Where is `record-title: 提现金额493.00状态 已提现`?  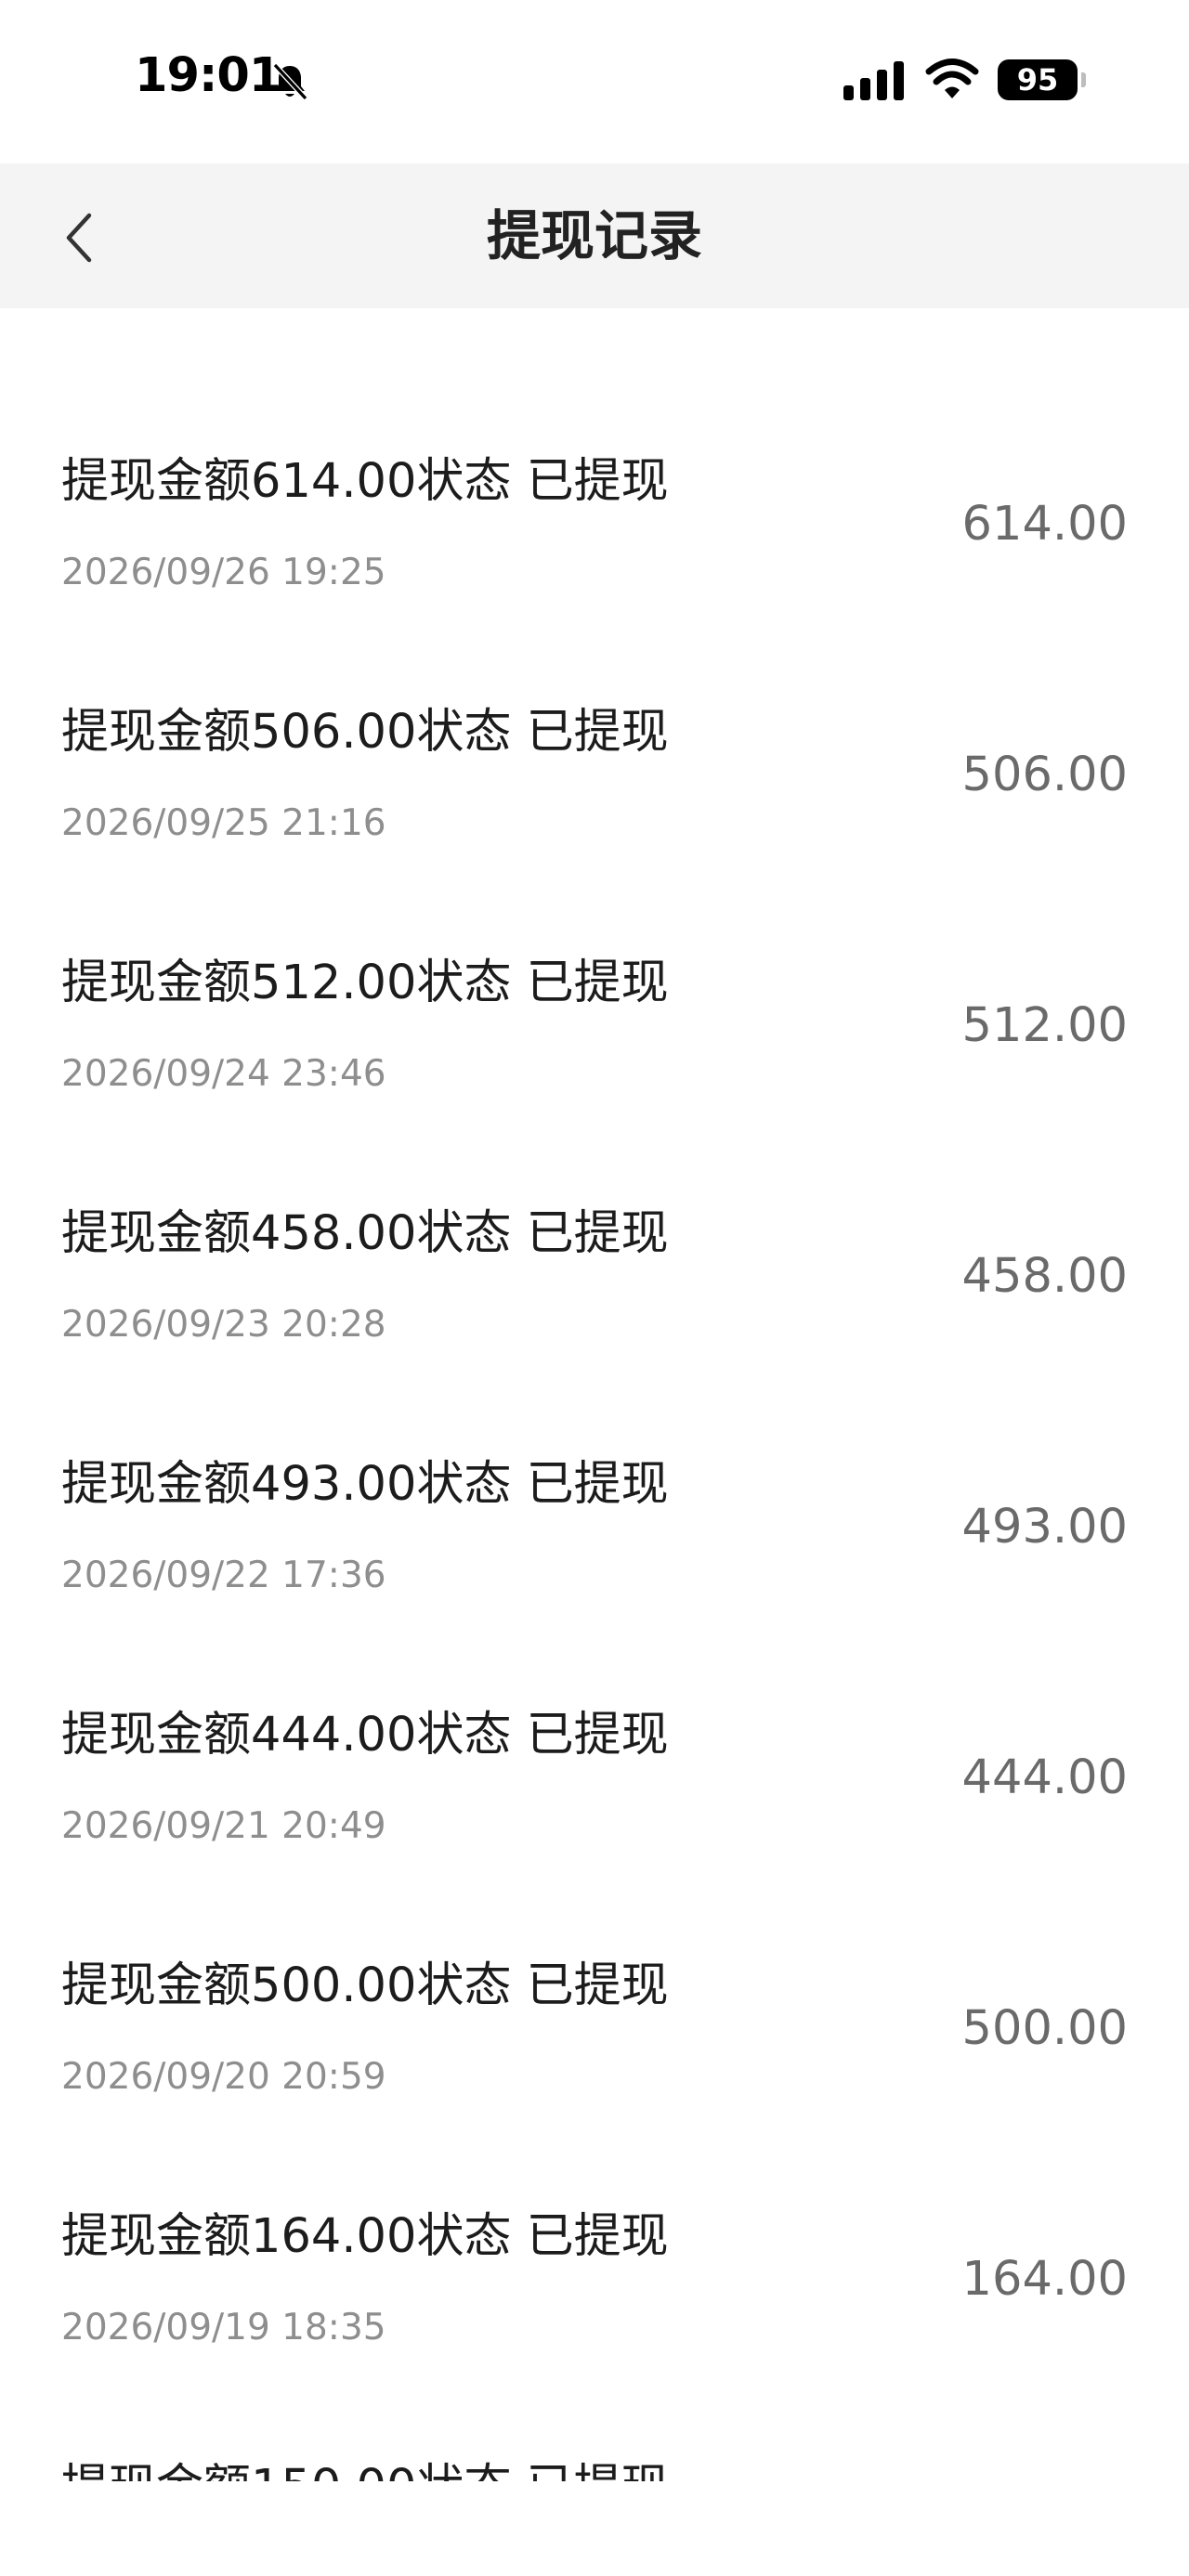 record-title: 提现金额493.00状态 已提现 is located at coordinates (365, 1485).